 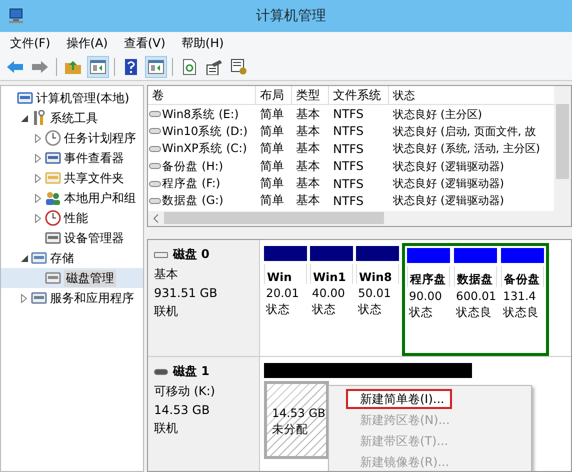 I want to click on tools-icon, so click(x=39, y=118).